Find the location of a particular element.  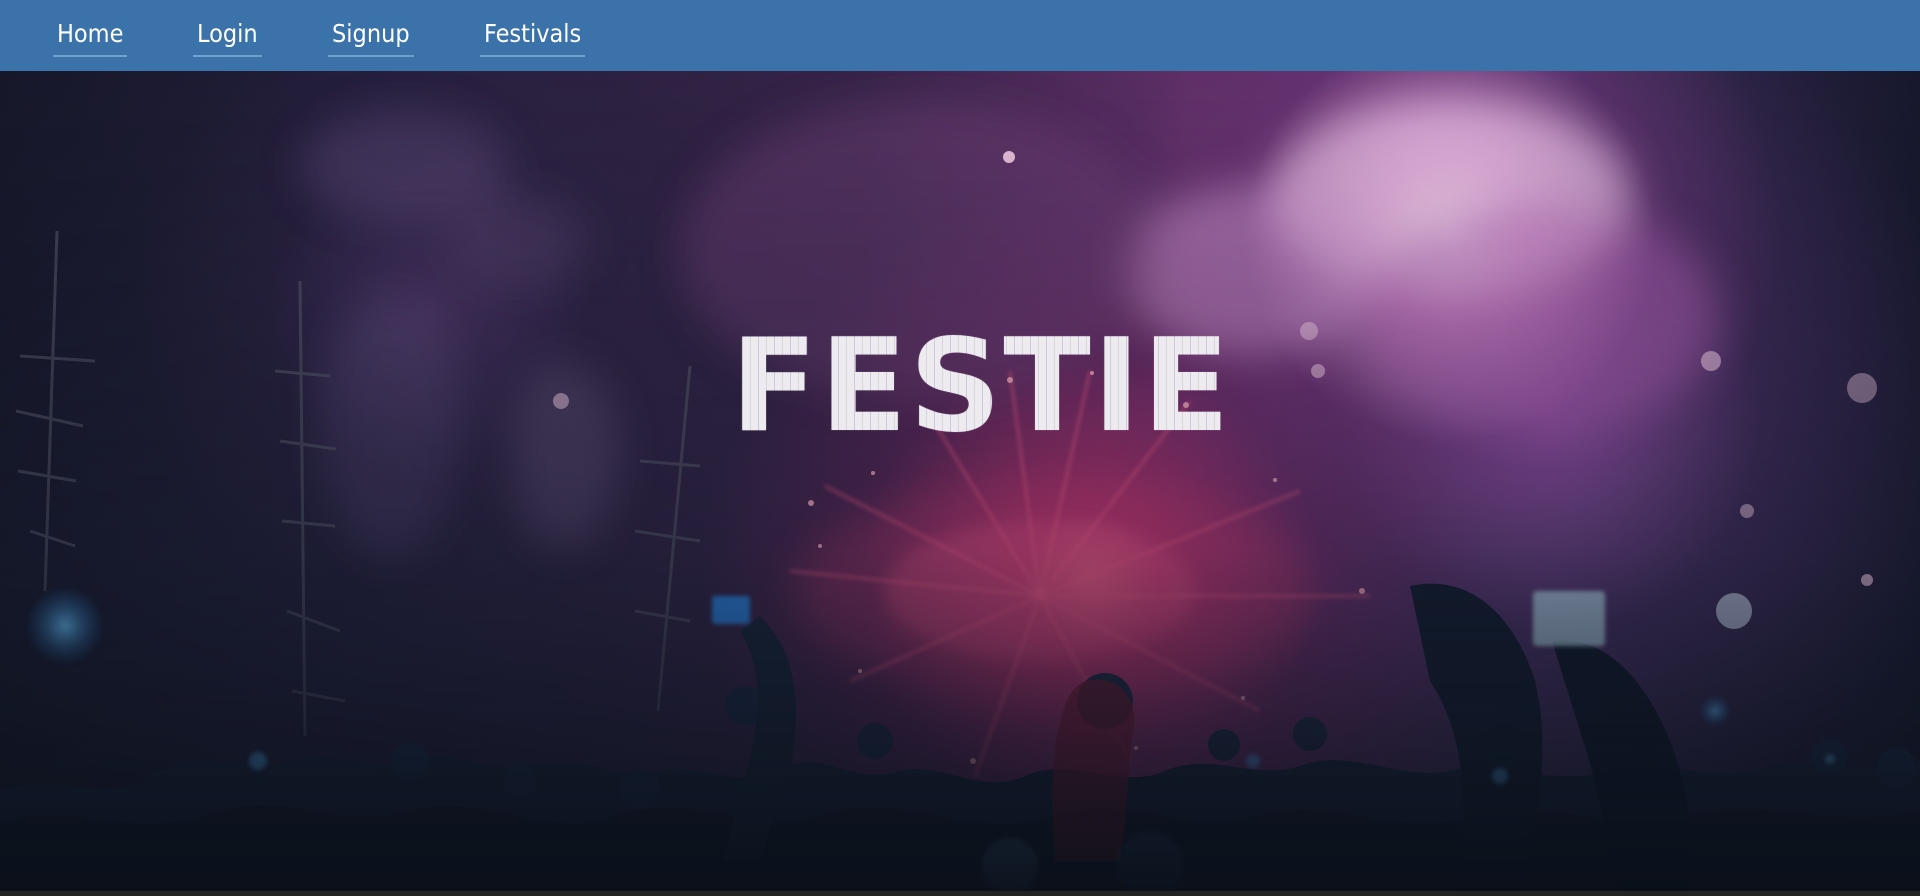

signup-link: Signup is located at coordinates (371, 35).